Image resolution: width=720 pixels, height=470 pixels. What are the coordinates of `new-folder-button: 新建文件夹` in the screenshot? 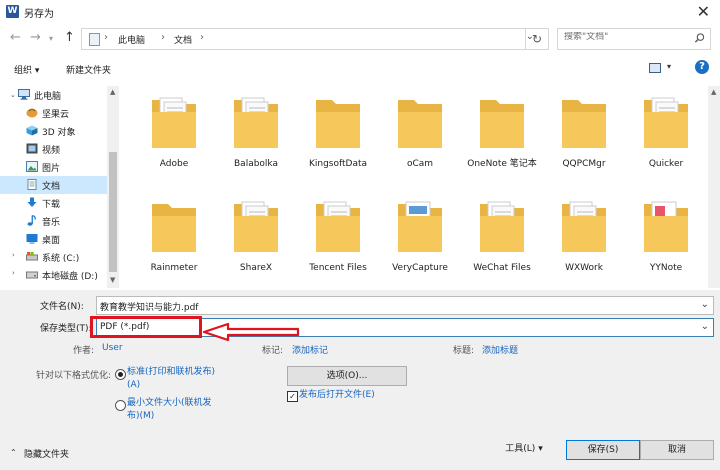 It's located at (88, 69).